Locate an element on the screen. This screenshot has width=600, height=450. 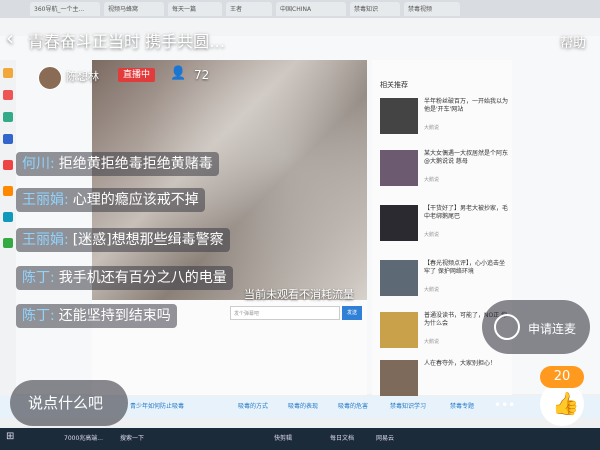
like-count: 20 is located at coordinates (562, 377).